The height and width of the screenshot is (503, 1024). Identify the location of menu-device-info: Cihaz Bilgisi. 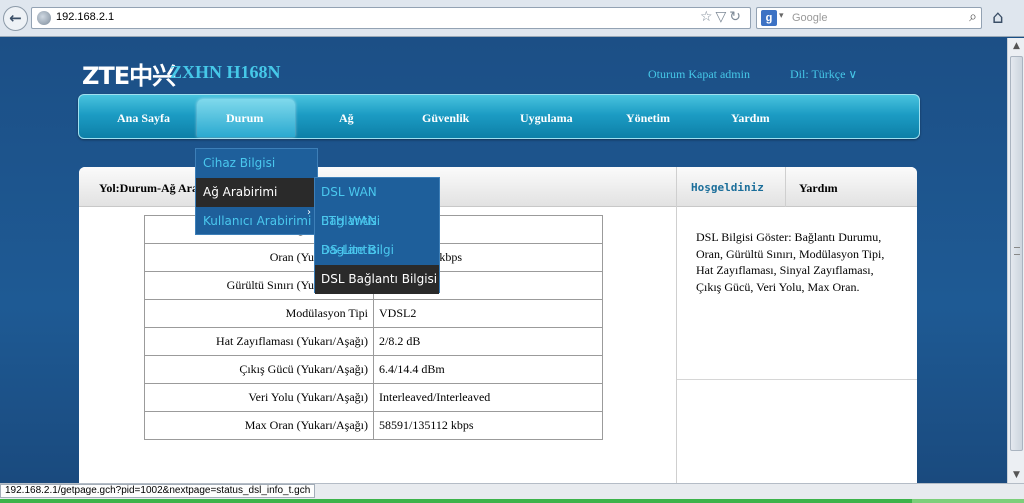
(256, 163).